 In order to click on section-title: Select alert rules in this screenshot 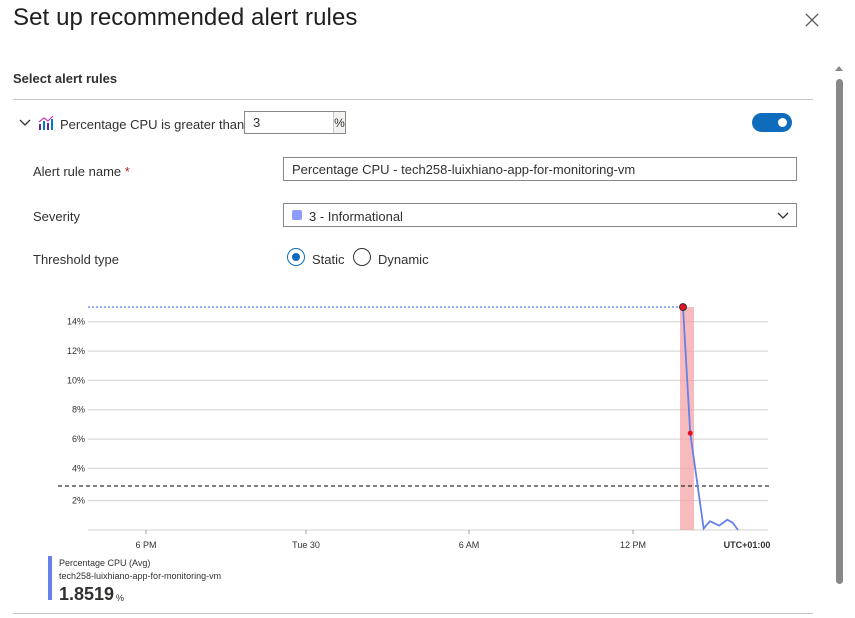, I will do `click(65, 78)`.